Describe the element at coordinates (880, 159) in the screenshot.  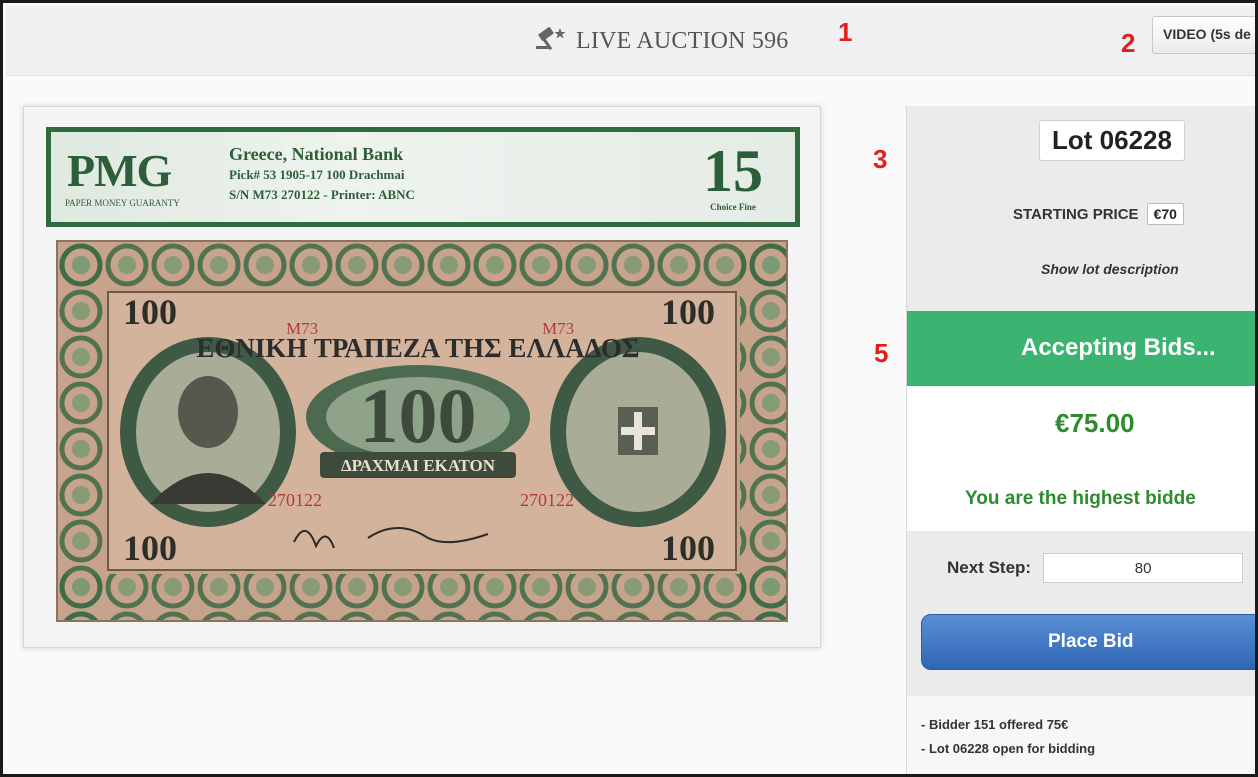
I see `marker-3: 3` at that location.